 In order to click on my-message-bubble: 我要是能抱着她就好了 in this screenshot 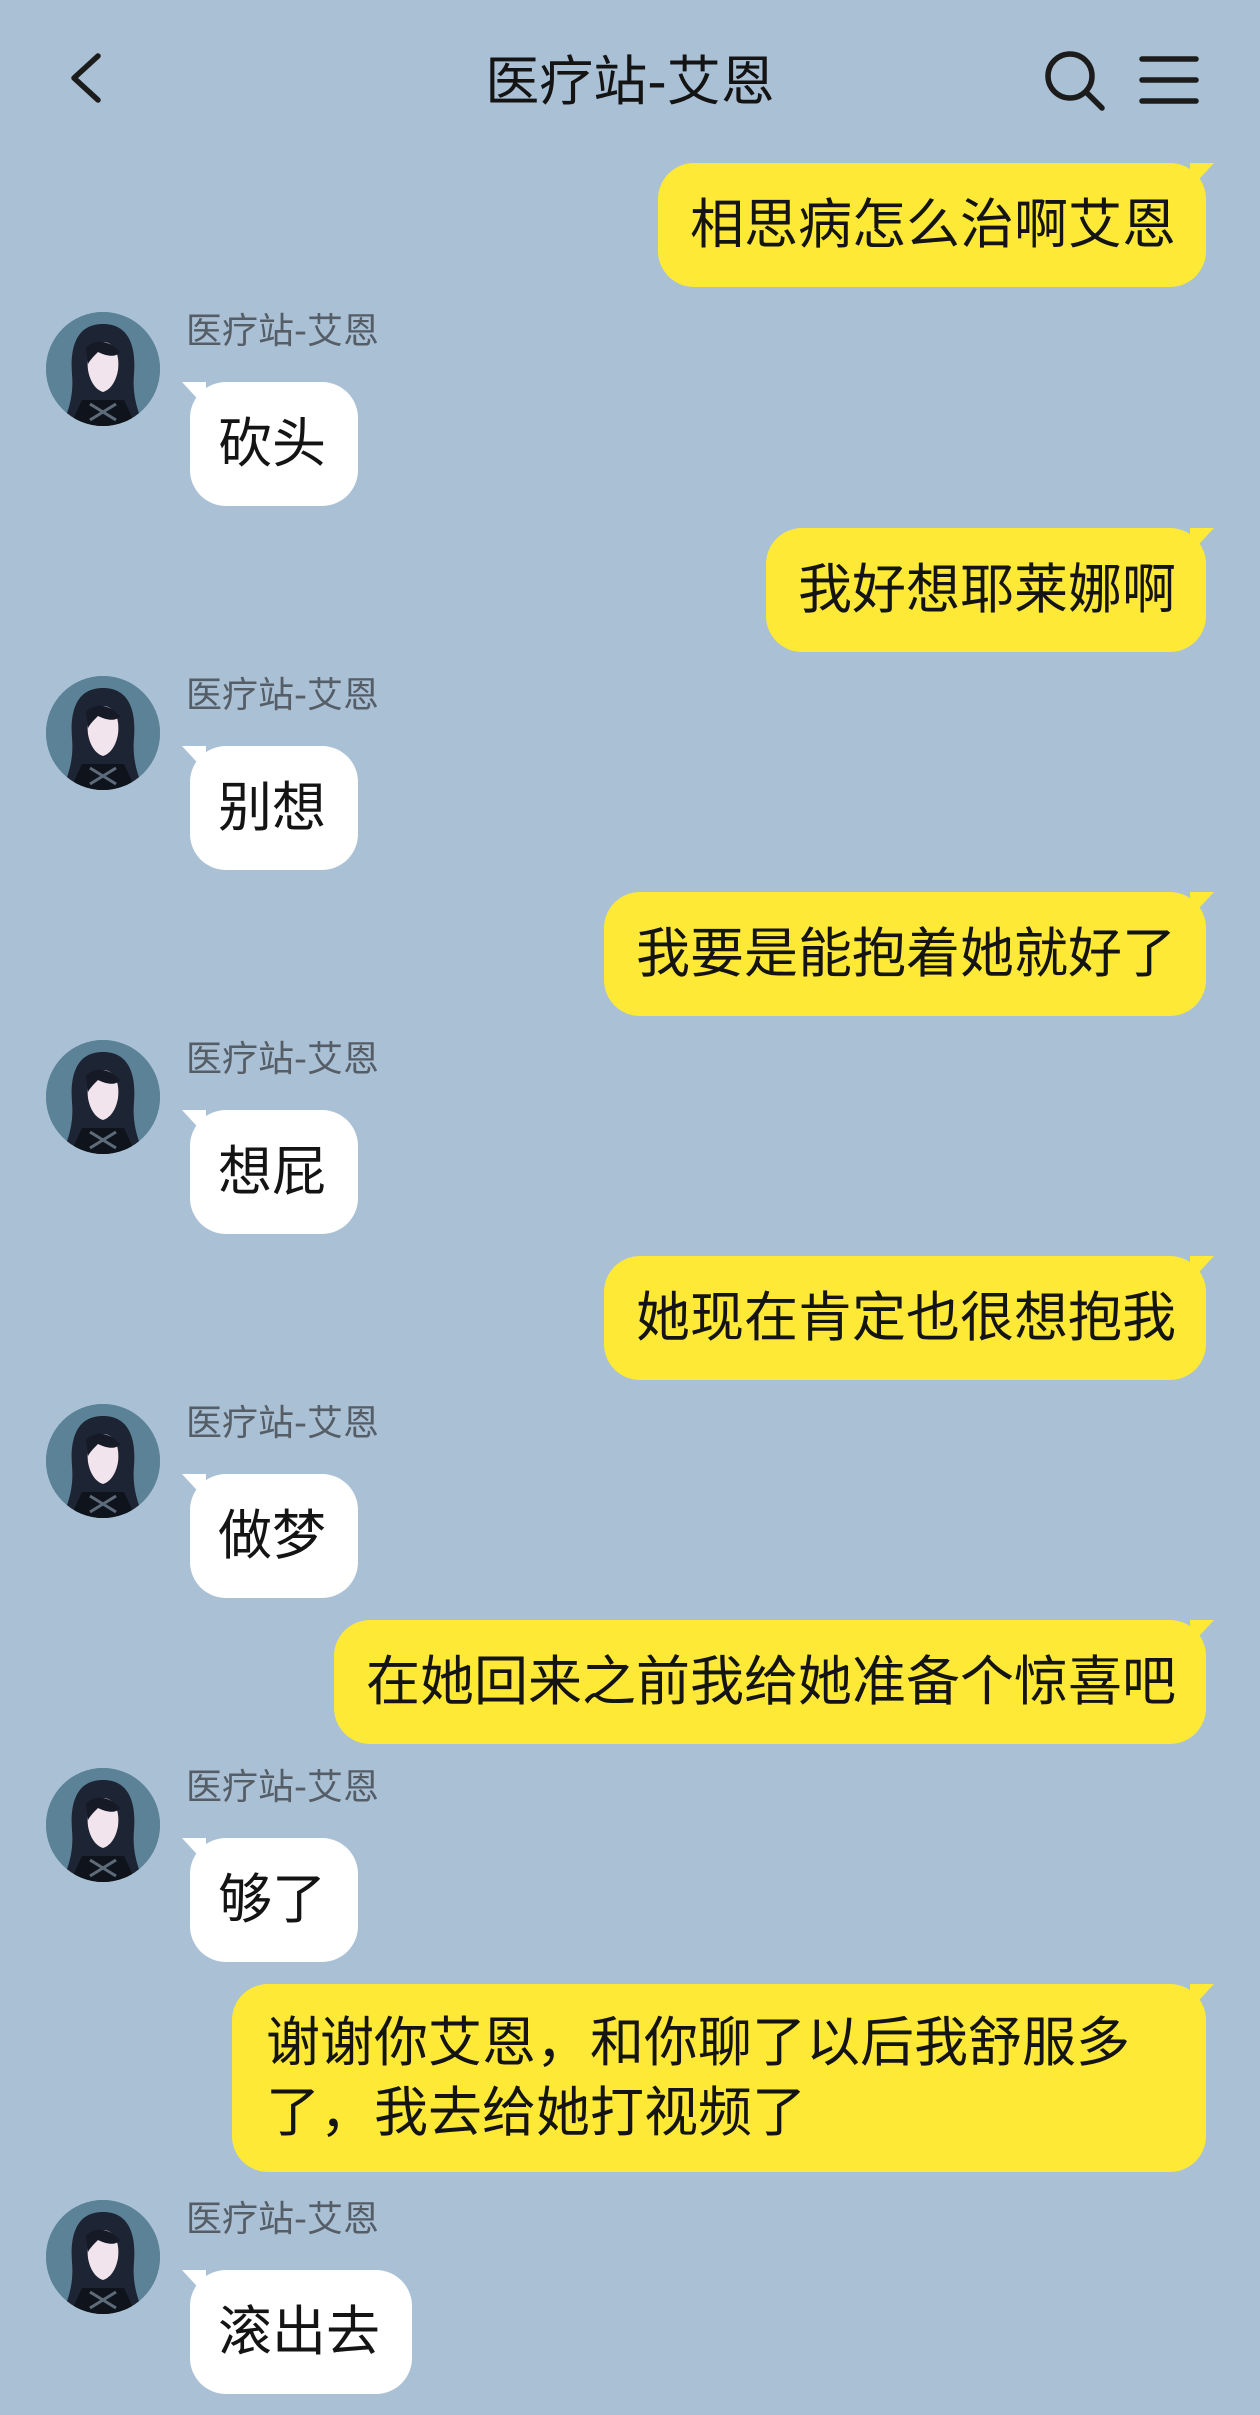, I will do `click(909, 954)`.